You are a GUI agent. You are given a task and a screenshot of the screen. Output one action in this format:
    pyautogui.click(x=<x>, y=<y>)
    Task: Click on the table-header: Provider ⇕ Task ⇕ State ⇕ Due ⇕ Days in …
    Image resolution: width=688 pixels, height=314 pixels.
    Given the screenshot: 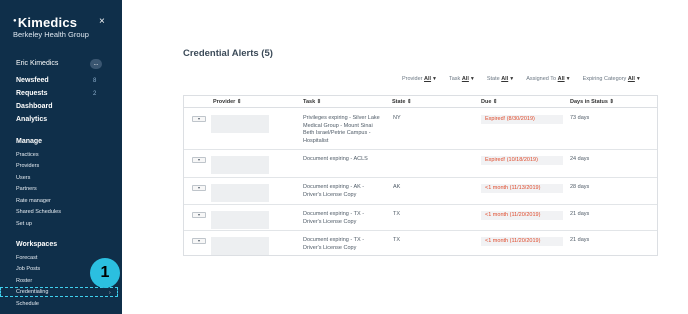 What is the action you would take?
    pyautogui.click(x=420, y=102)
    